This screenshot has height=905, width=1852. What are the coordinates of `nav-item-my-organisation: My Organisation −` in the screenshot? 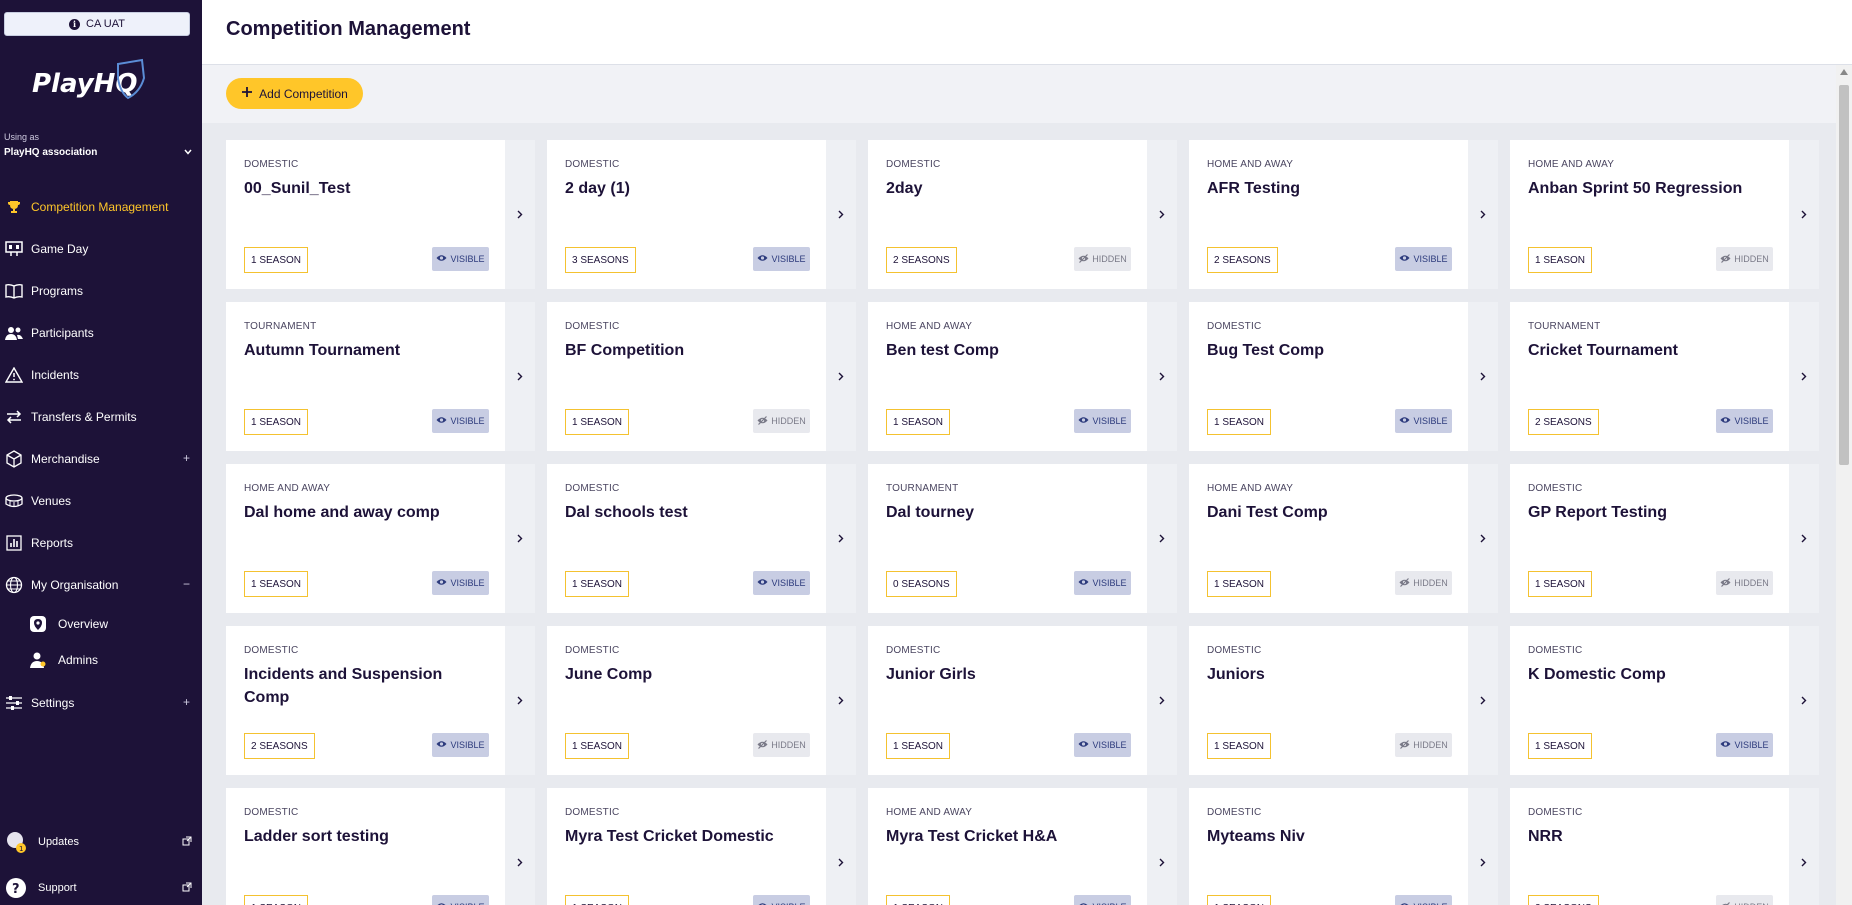 It's located at (101, 585).